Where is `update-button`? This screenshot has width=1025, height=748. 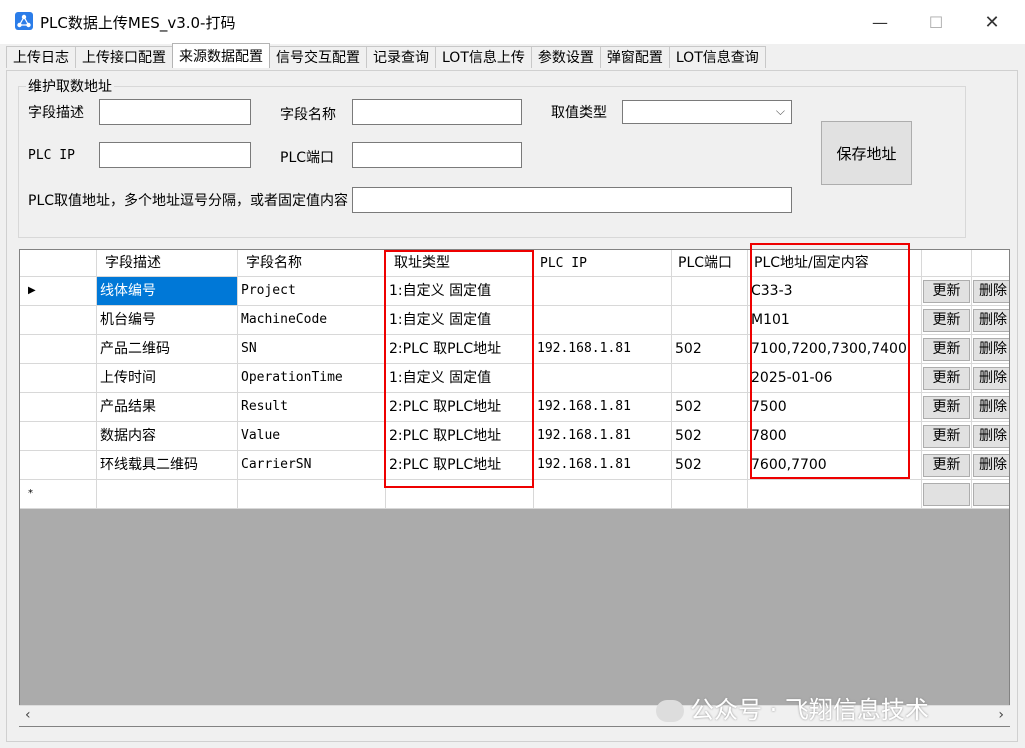 update-button is located at coordinates (946, 494).